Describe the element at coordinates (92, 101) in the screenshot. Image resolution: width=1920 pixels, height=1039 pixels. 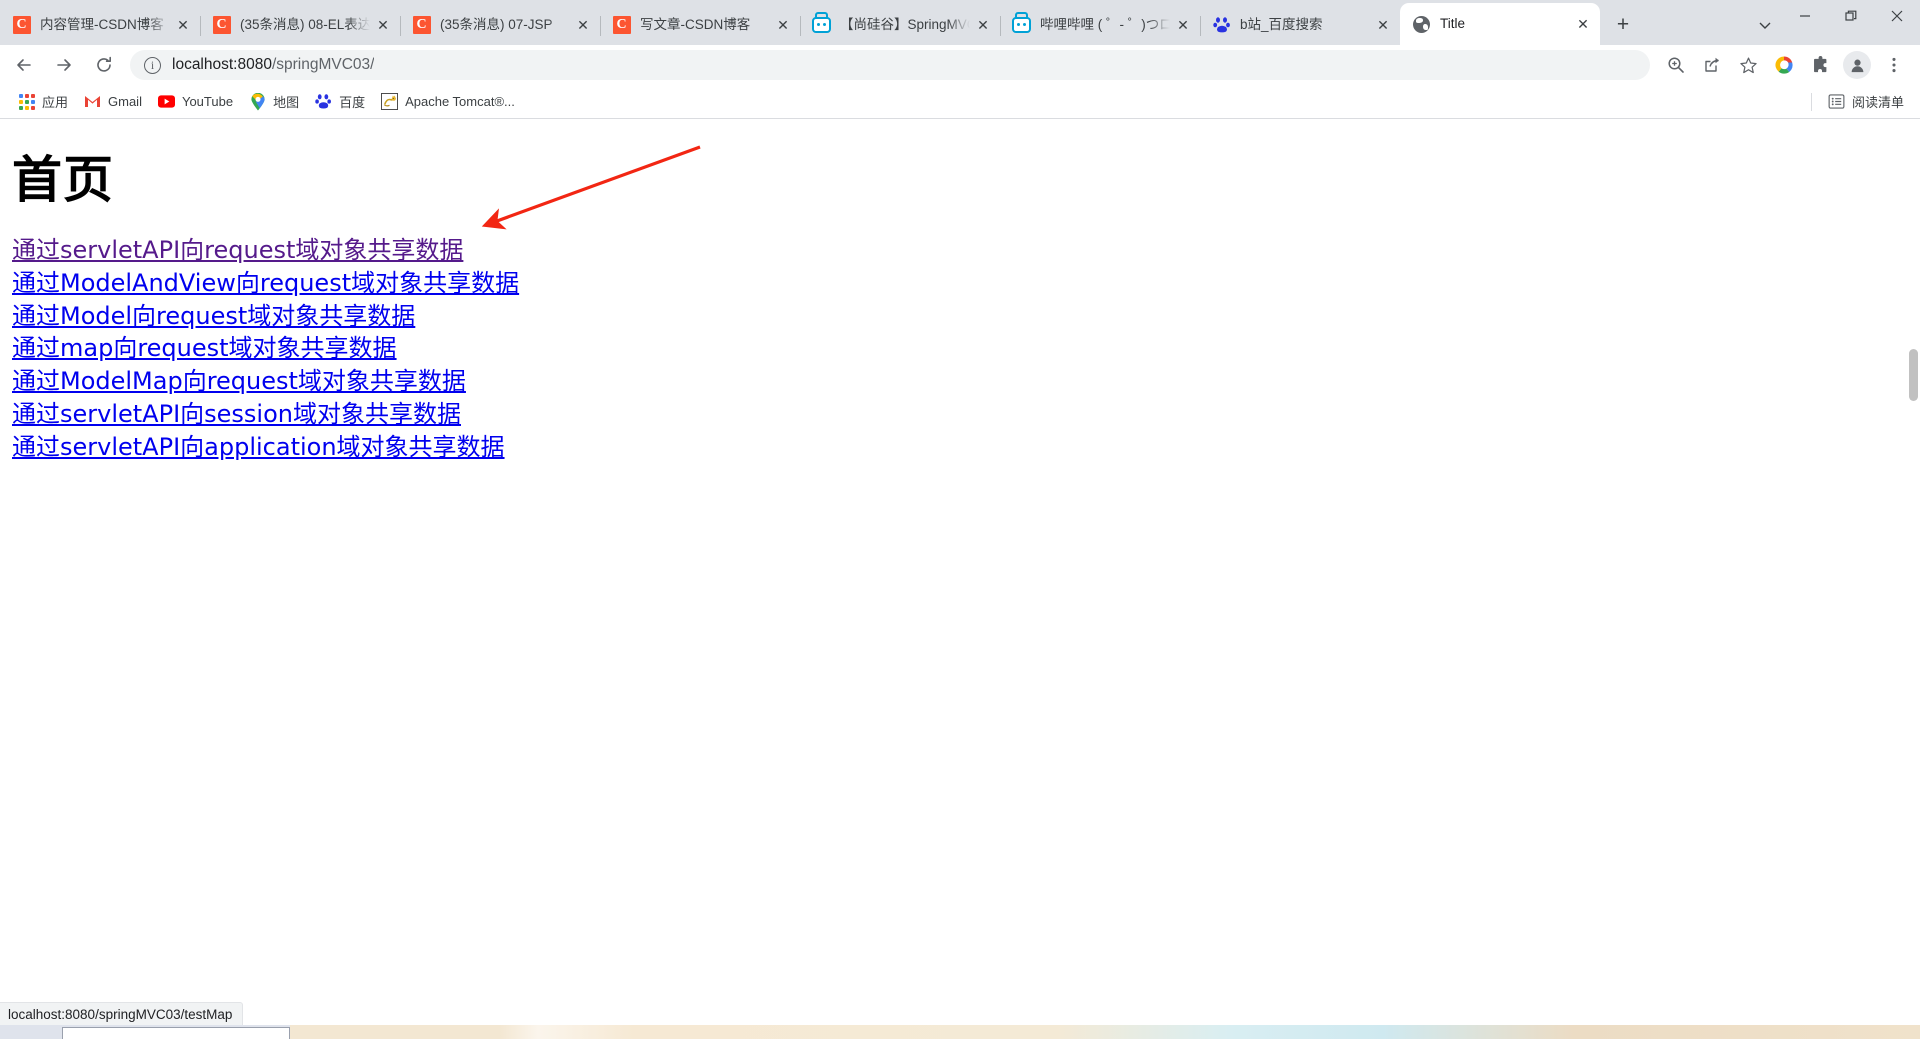
I see `gmail-icon` at that location.